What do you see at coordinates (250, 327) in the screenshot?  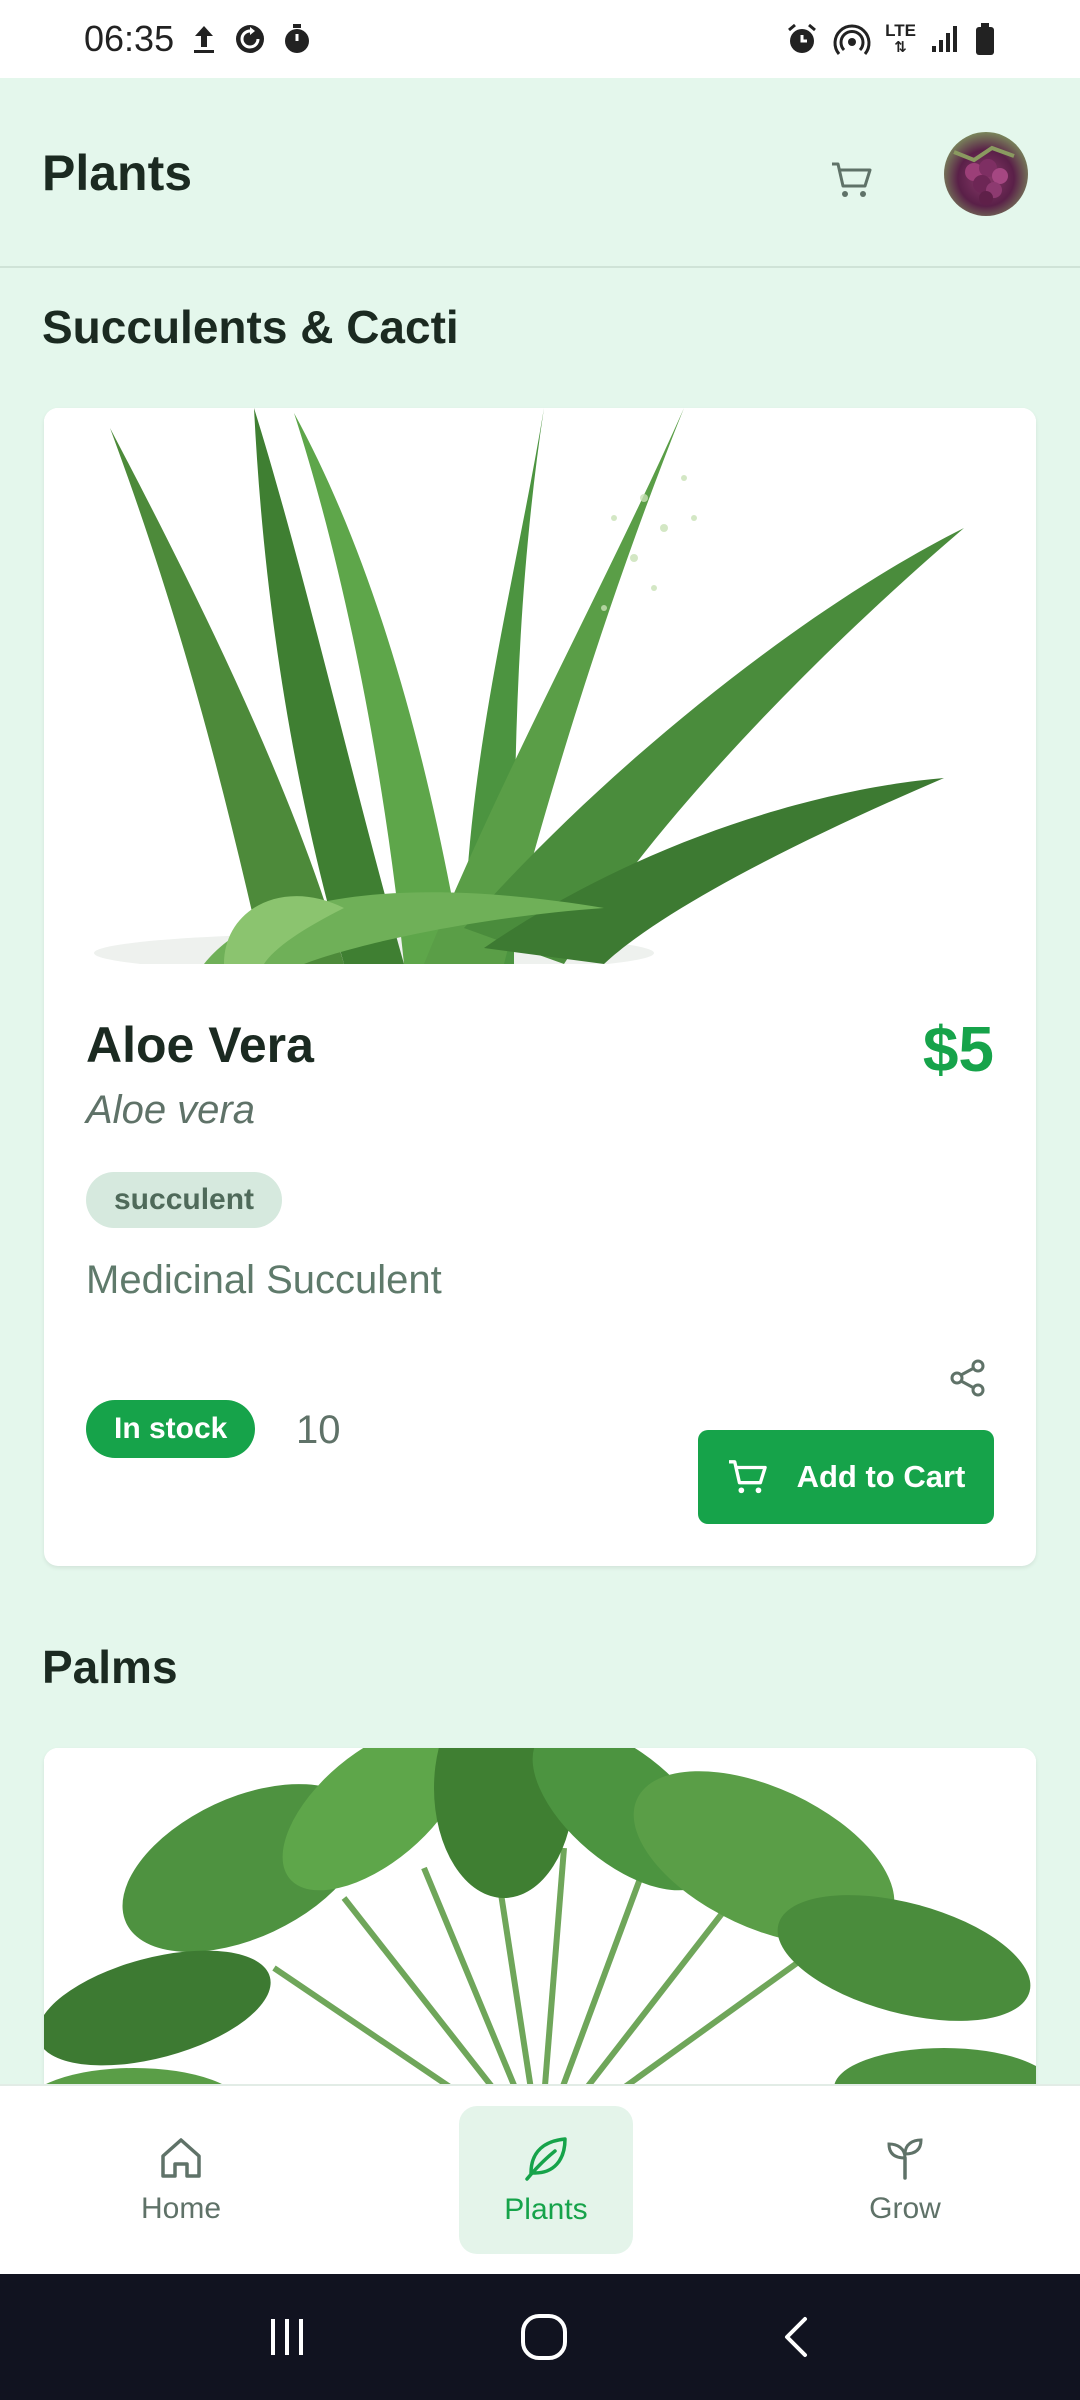 I see `section-heading-succulents: Succulents & Cacti` at bounding box center [250, 327].